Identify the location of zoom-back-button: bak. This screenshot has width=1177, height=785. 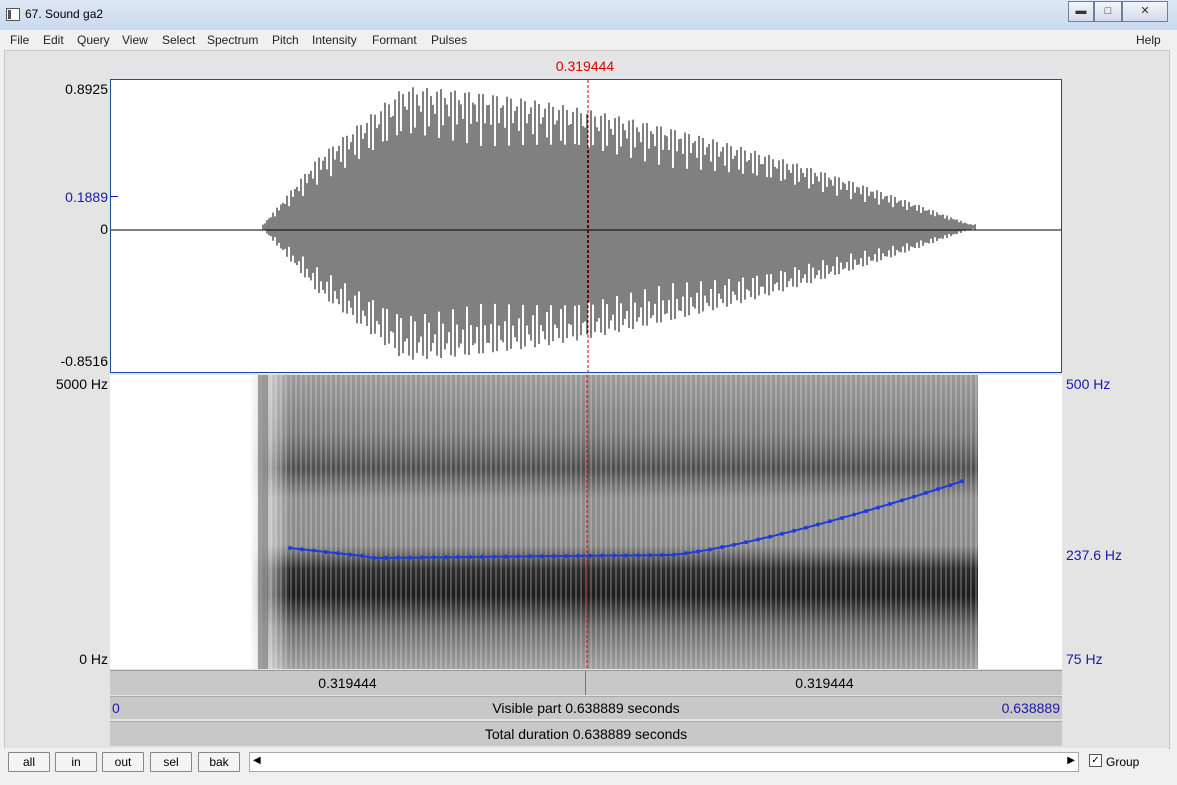
(219, 762).